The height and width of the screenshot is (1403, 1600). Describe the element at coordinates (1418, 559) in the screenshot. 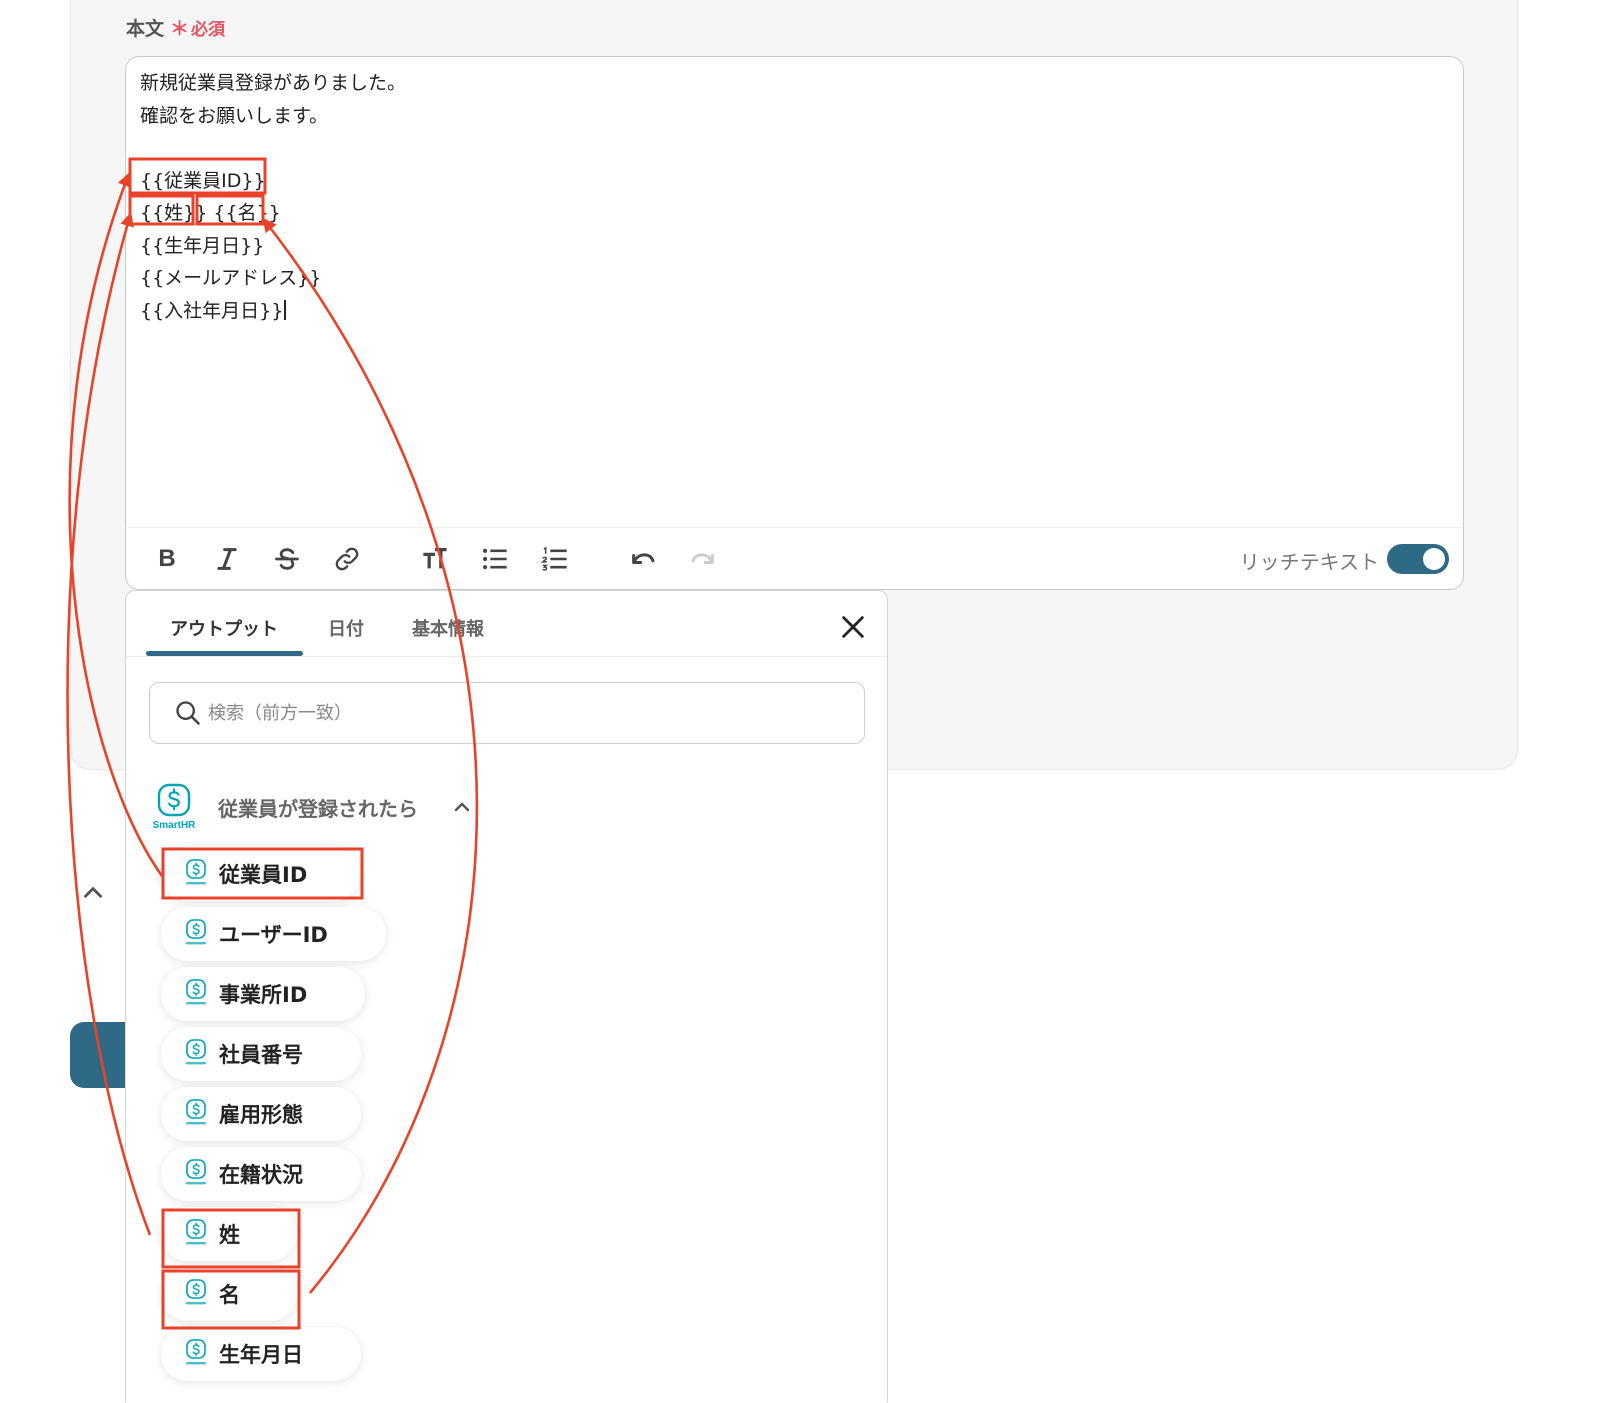

I see `rich-text-toggle` at that location.